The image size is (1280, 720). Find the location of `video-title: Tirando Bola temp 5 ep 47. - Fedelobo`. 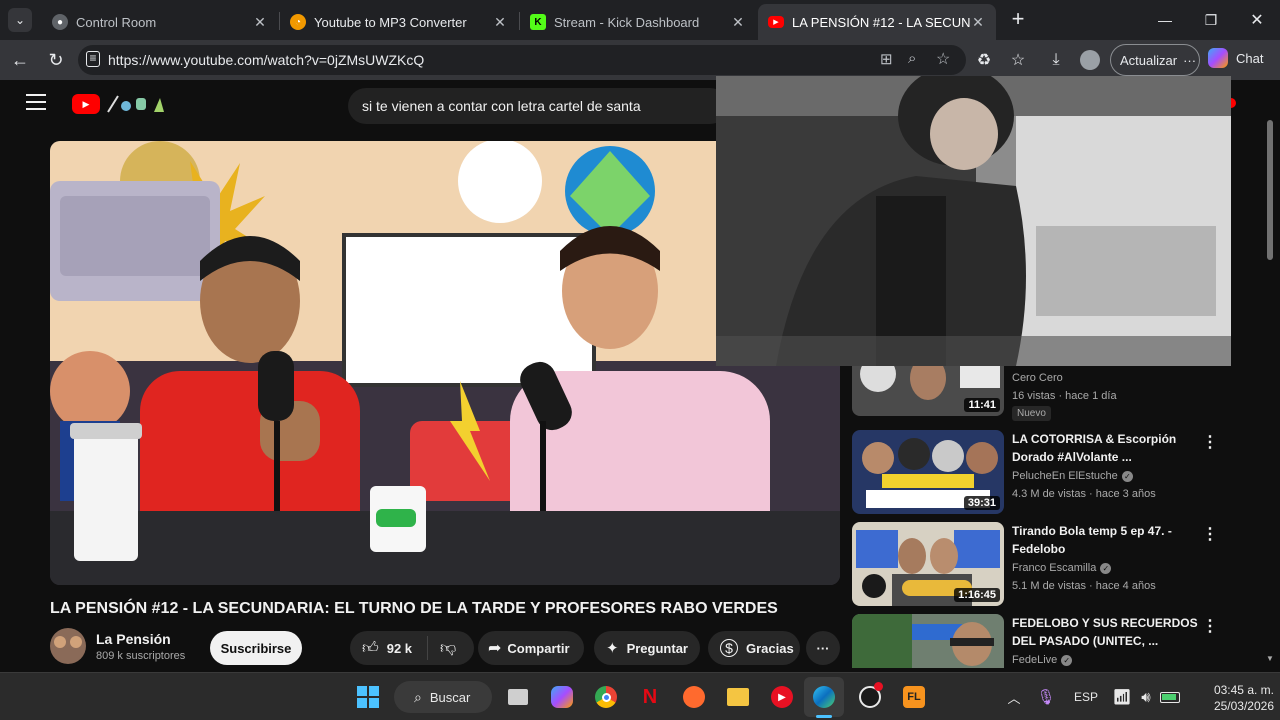

video-title: Tirando Bola temp 5 ep 47. - Fedelobo is located at coordinates (1109, 540).